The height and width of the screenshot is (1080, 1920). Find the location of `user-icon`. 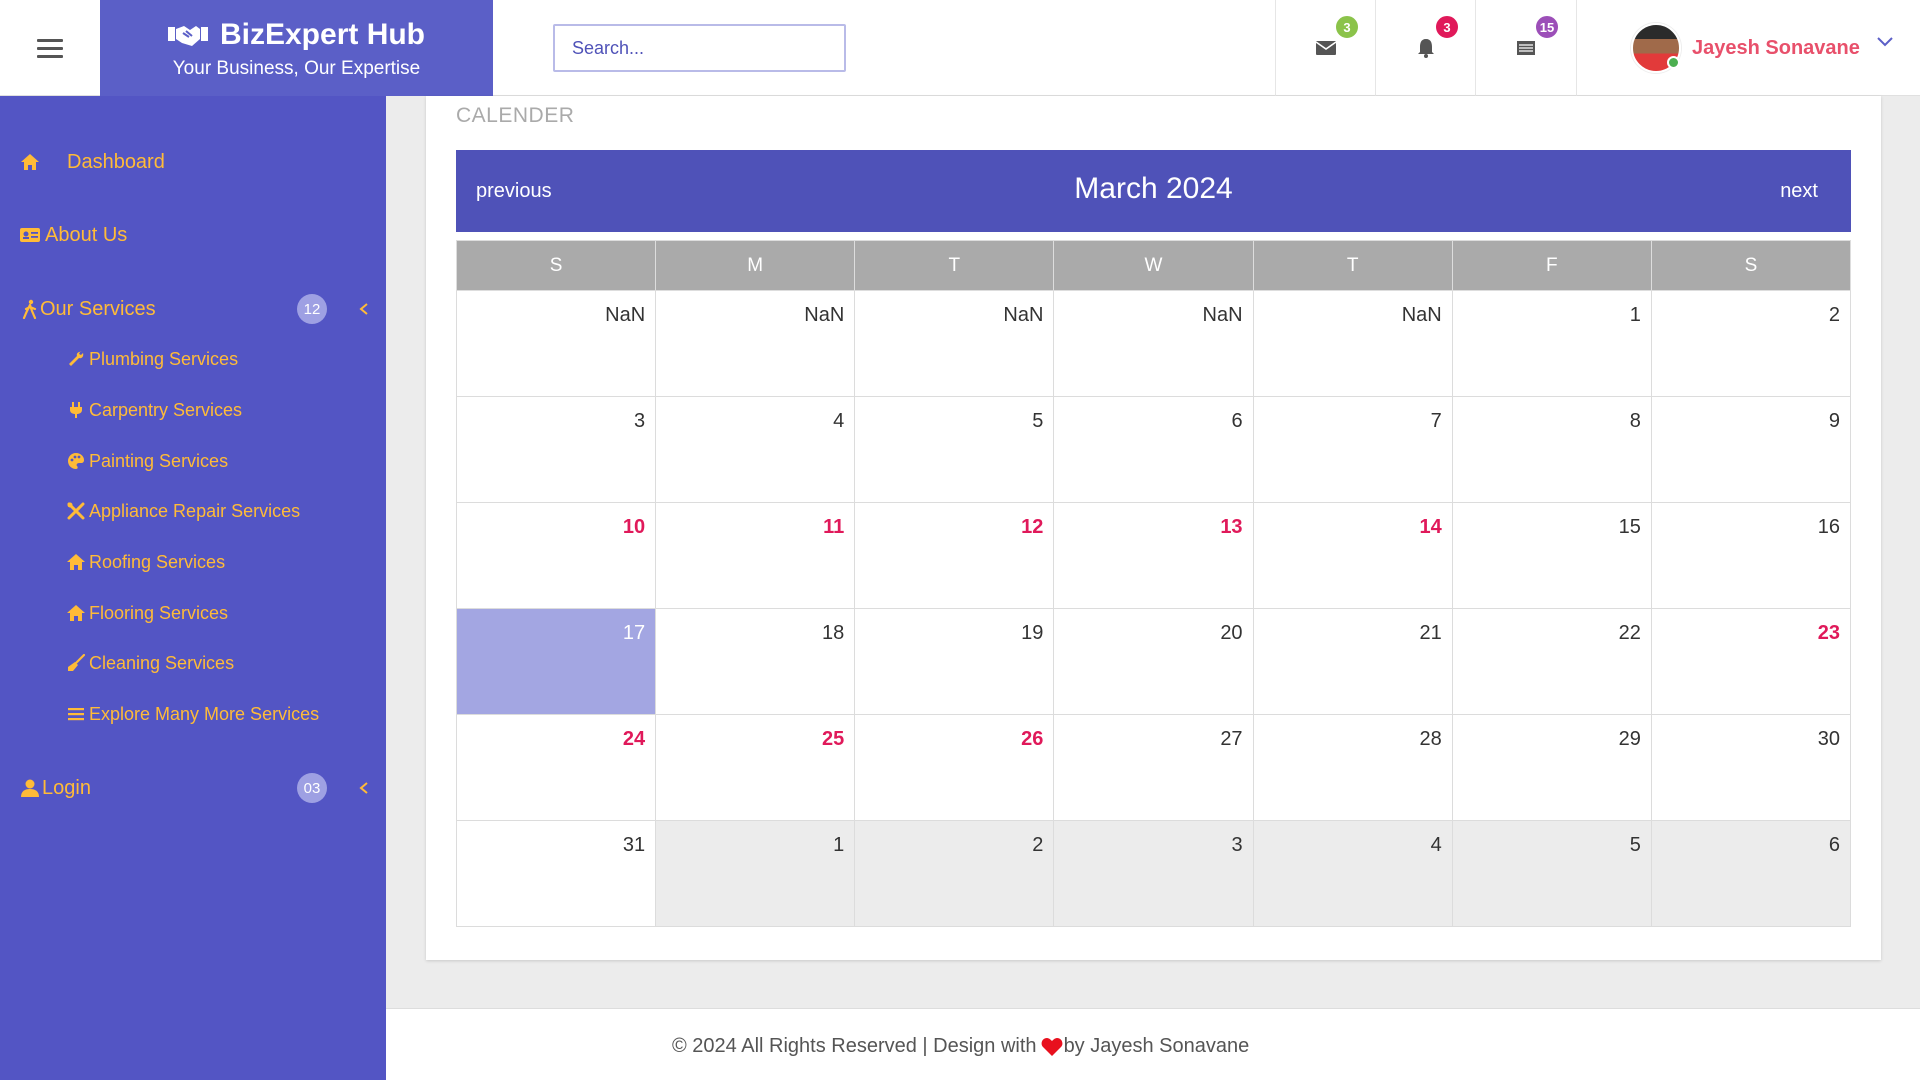

user-icon is located at coordinates (30, 788).